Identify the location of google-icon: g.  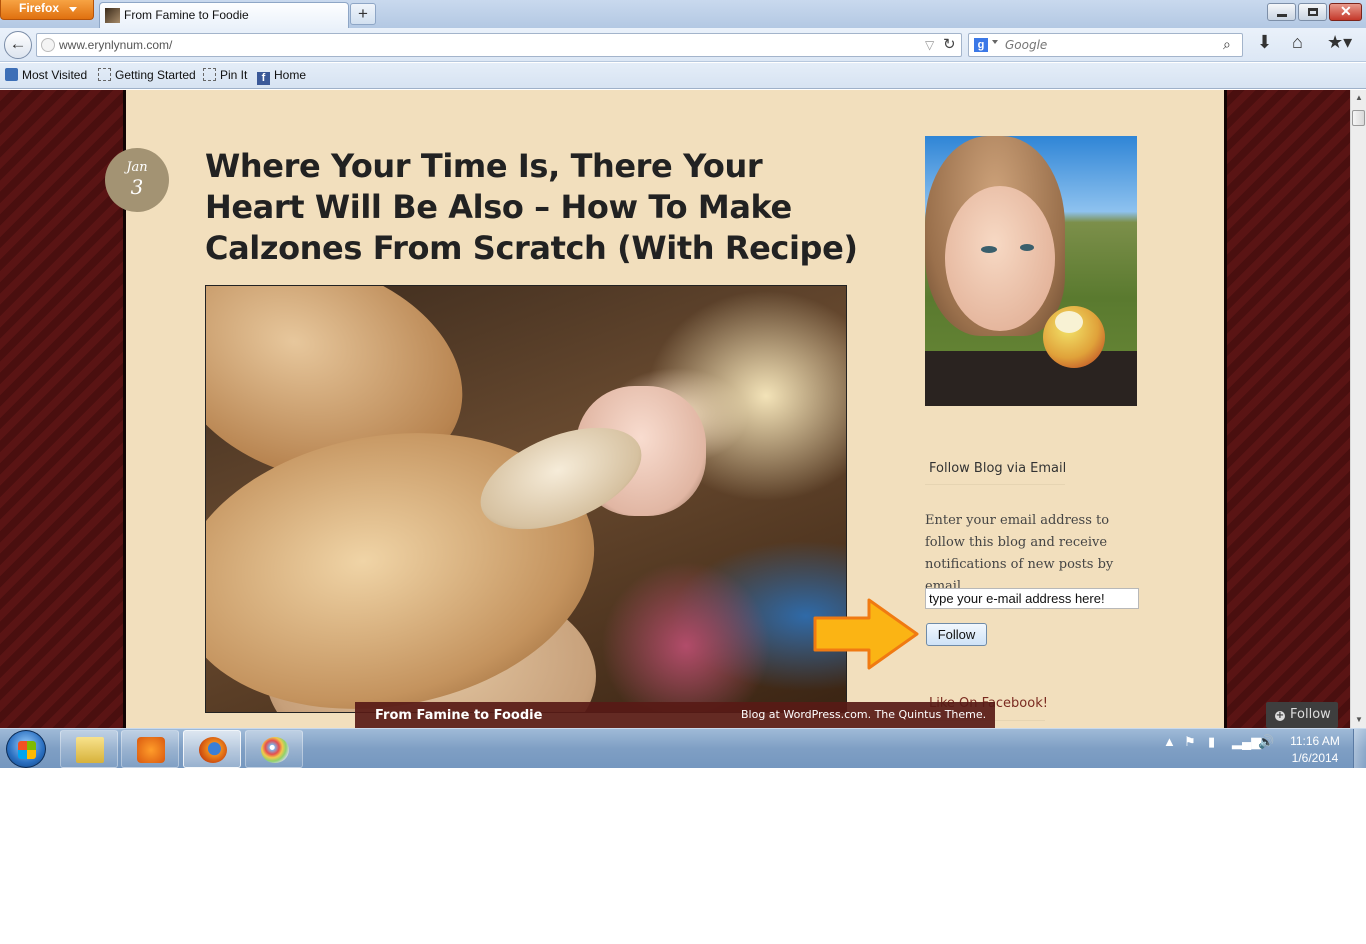
(981, 45).